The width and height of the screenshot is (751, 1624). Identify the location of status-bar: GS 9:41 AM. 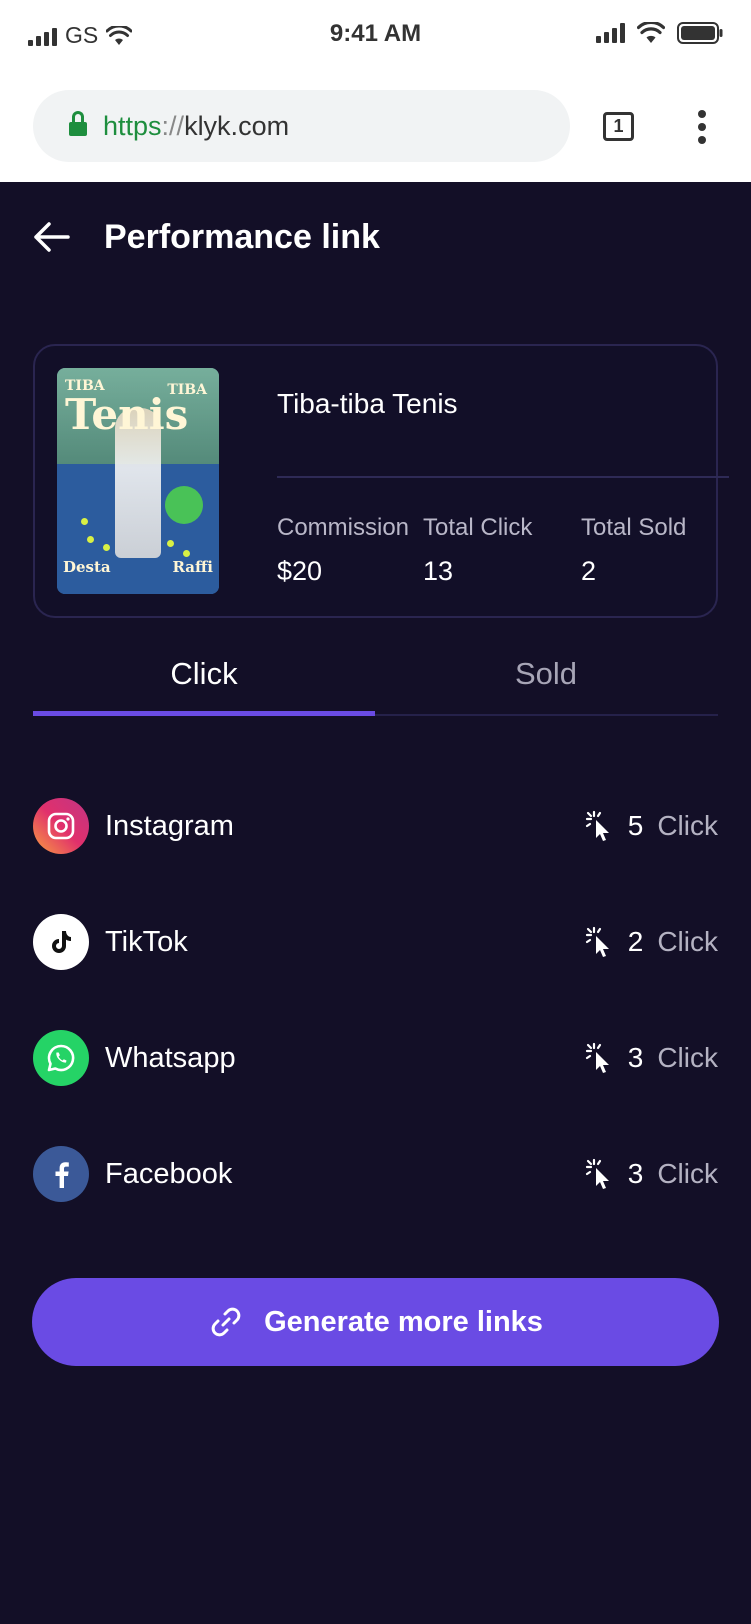
(375, 35).